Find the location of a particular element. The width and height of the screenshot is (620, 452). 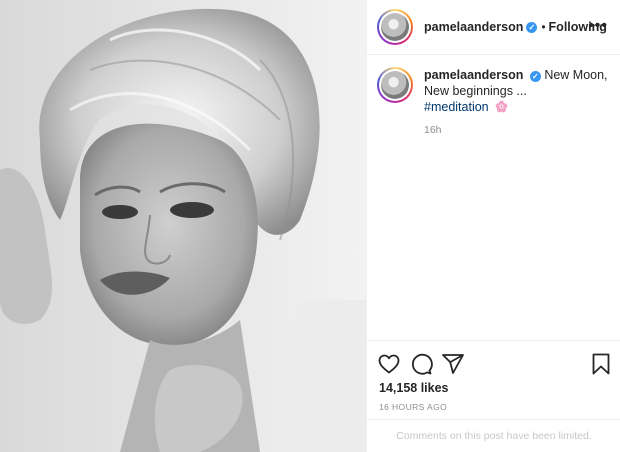

caption-time: 16h is located at coordinates (433, 130).